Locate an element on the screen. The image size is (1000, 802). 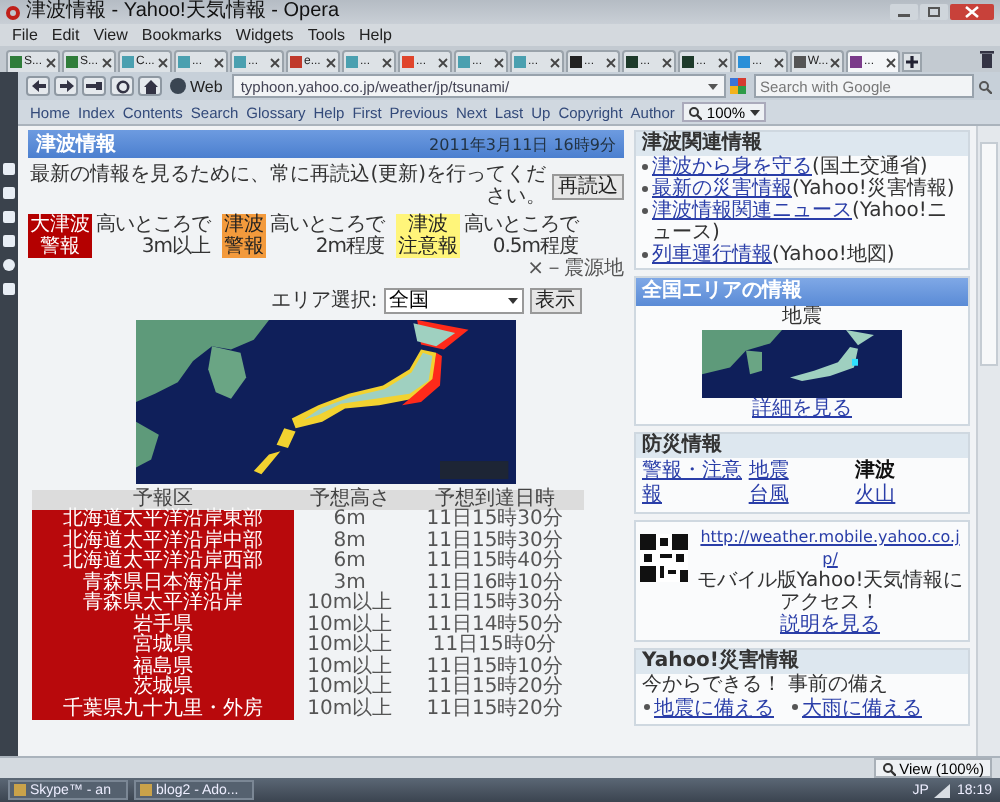
table-cell-text: 11日15時30分 is located at coordinates (494, 604).